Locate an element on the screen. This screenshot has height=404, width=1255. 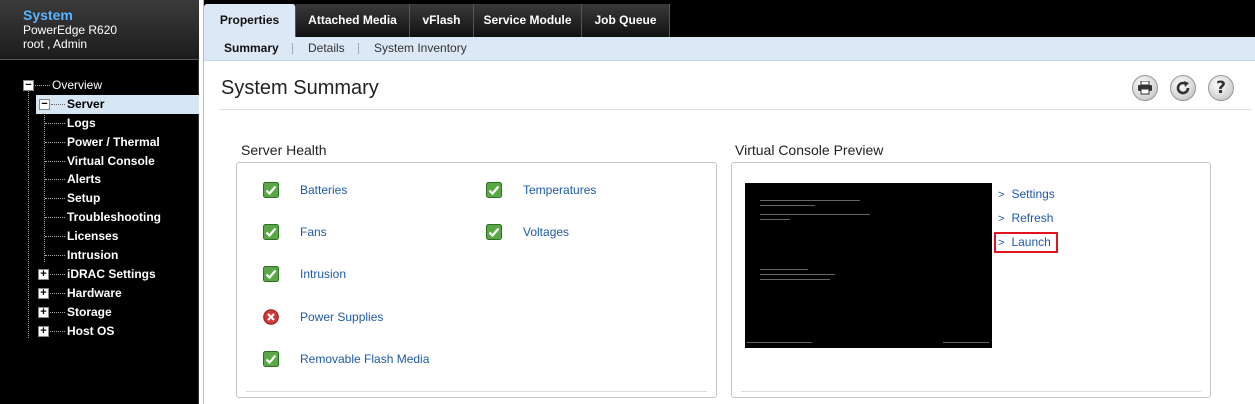
page-title: System Summary is located at coordinates (300, 88).